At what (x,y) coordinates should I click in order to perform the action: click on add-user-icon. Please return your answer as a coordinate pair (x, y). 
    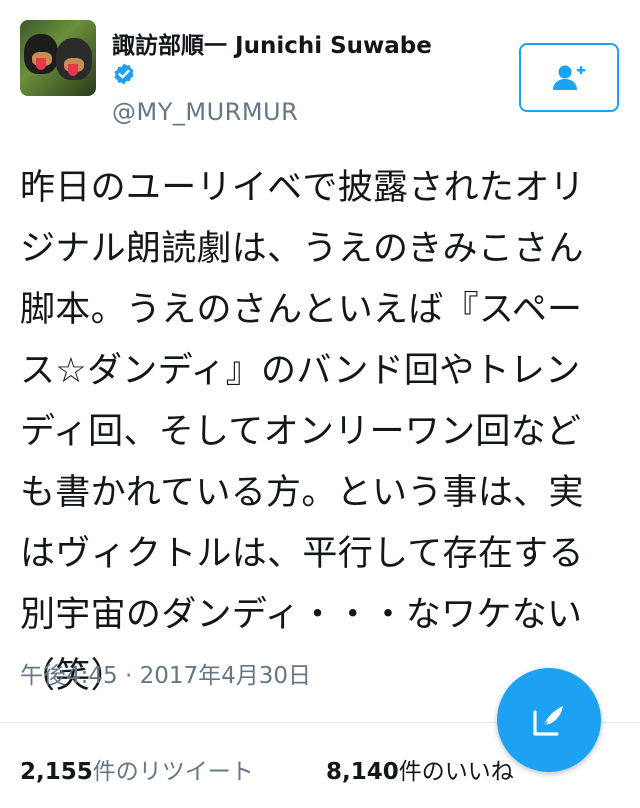
    Looking at the image, I should click on (569, 77).